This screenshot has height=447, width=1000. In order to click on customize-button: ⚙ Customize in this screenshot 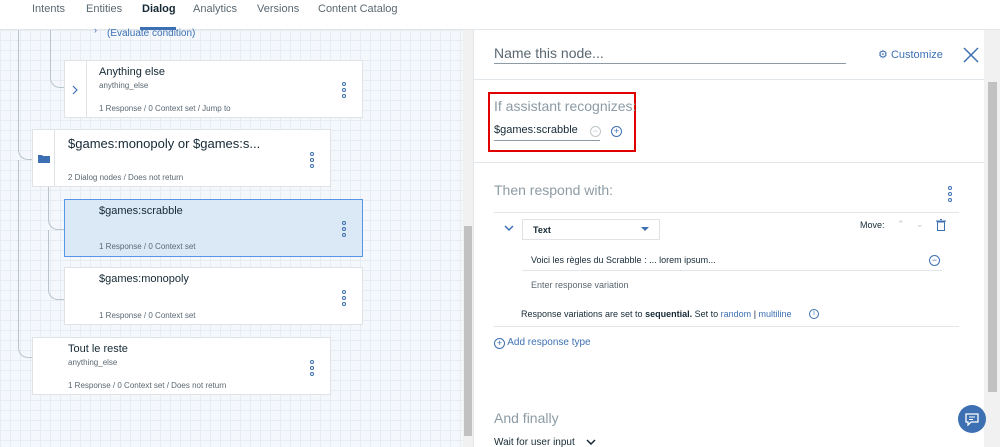, I will do `click(910, 54)`.